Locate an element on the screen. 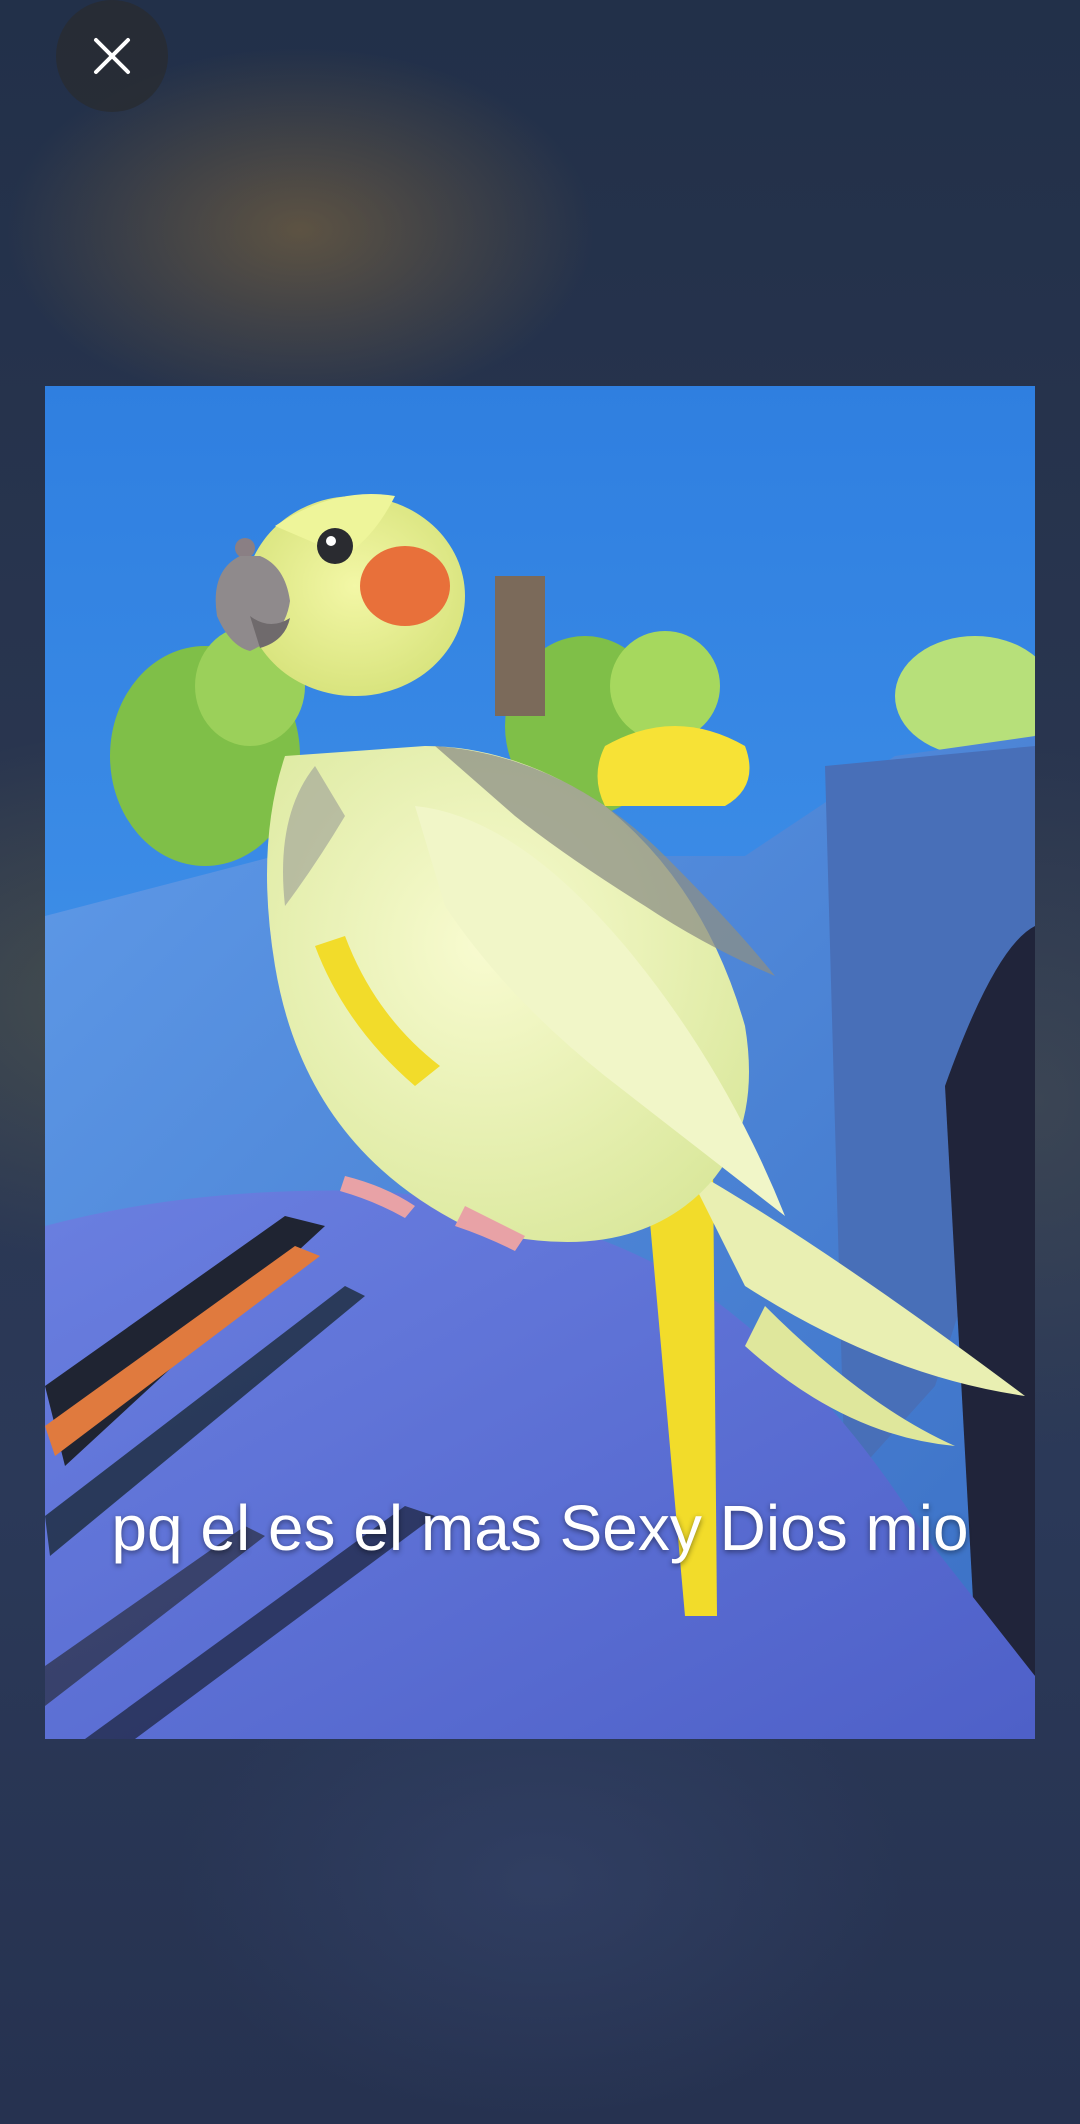  close-button is located at coordinates (112, 56).